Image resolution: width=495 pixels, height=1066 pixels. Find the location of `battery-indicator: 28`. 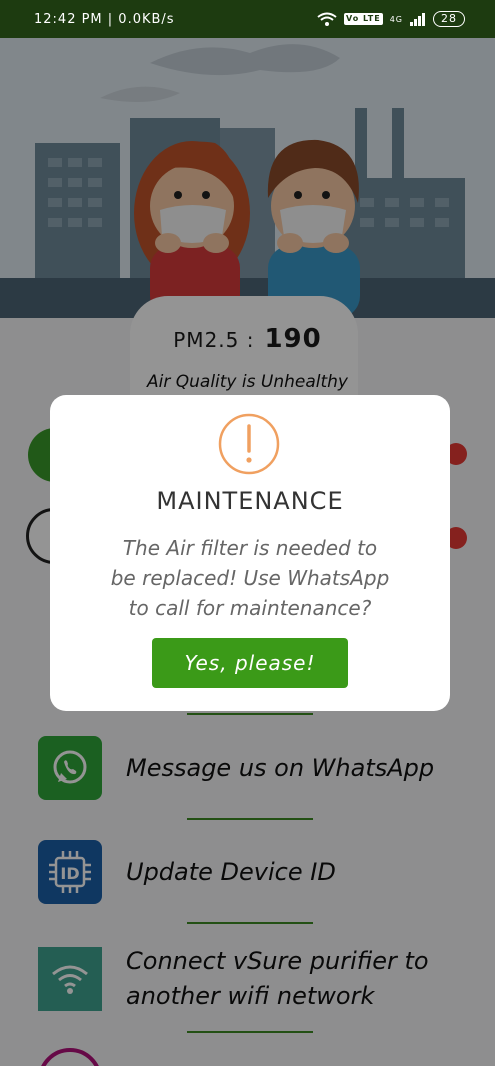

battery-indicator: 28 is located at coordinates (449, 19).